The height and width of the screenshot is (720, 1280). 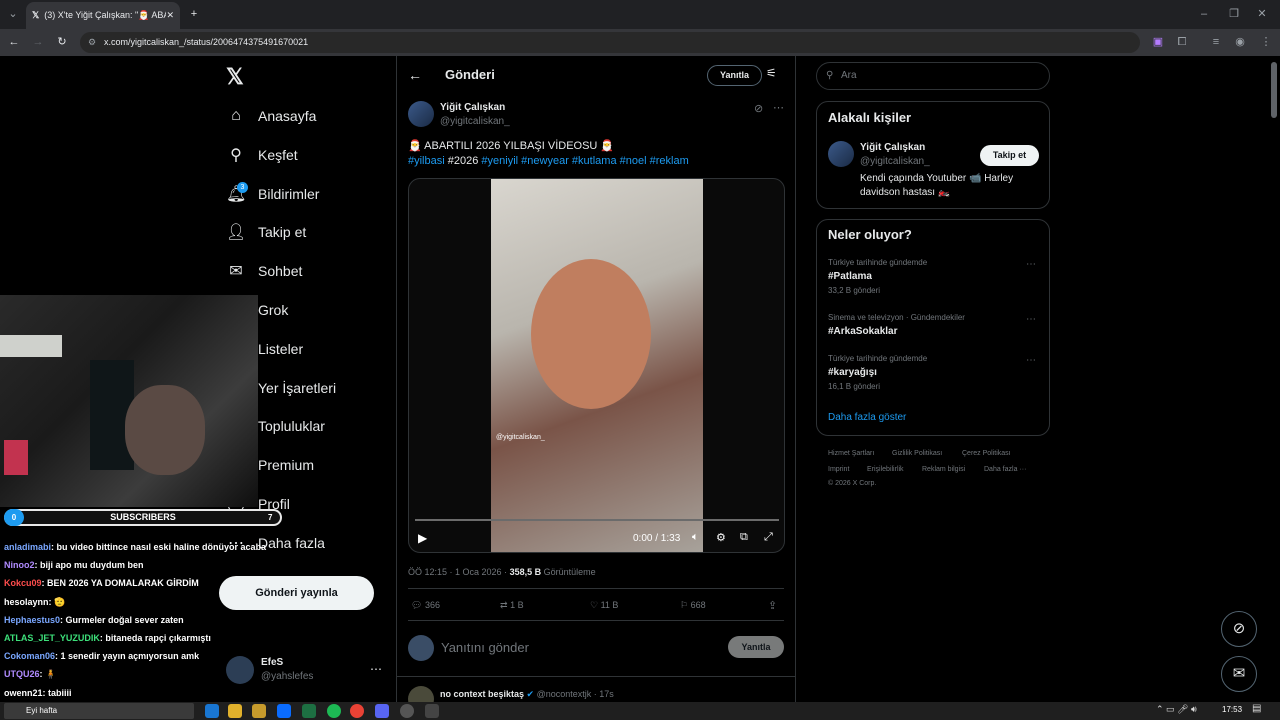 I want to click on taskbar-files-icon, so click(x=235, y=711).